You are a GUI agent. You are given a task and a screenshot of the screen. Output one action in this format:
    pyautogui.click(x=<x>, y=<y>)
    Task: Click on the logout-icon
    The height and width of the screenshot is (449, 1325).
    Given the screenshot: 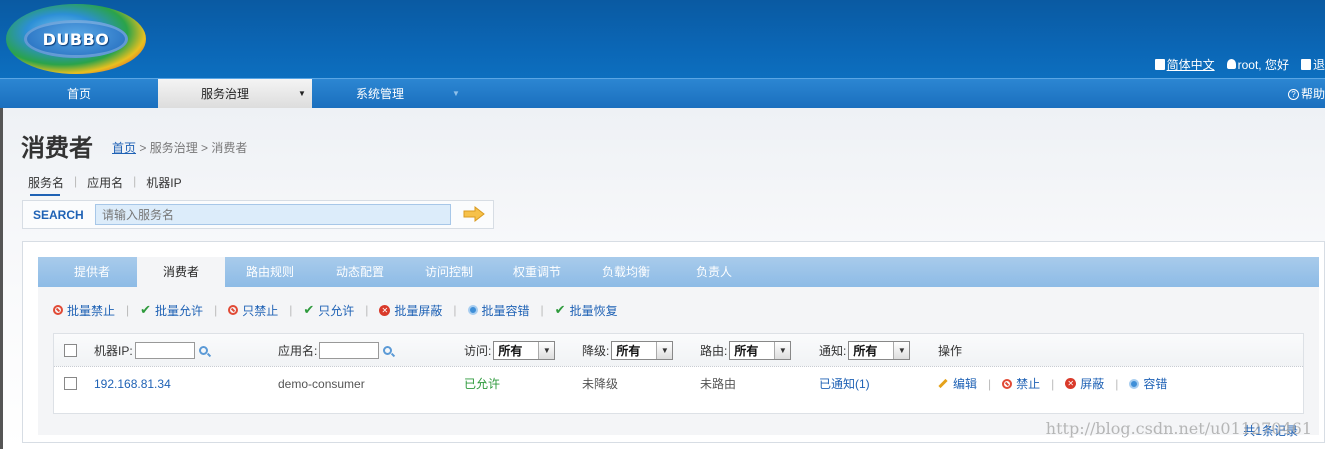 What is the action you would take?
    pyautogui.click(x=1305, y=64)
    